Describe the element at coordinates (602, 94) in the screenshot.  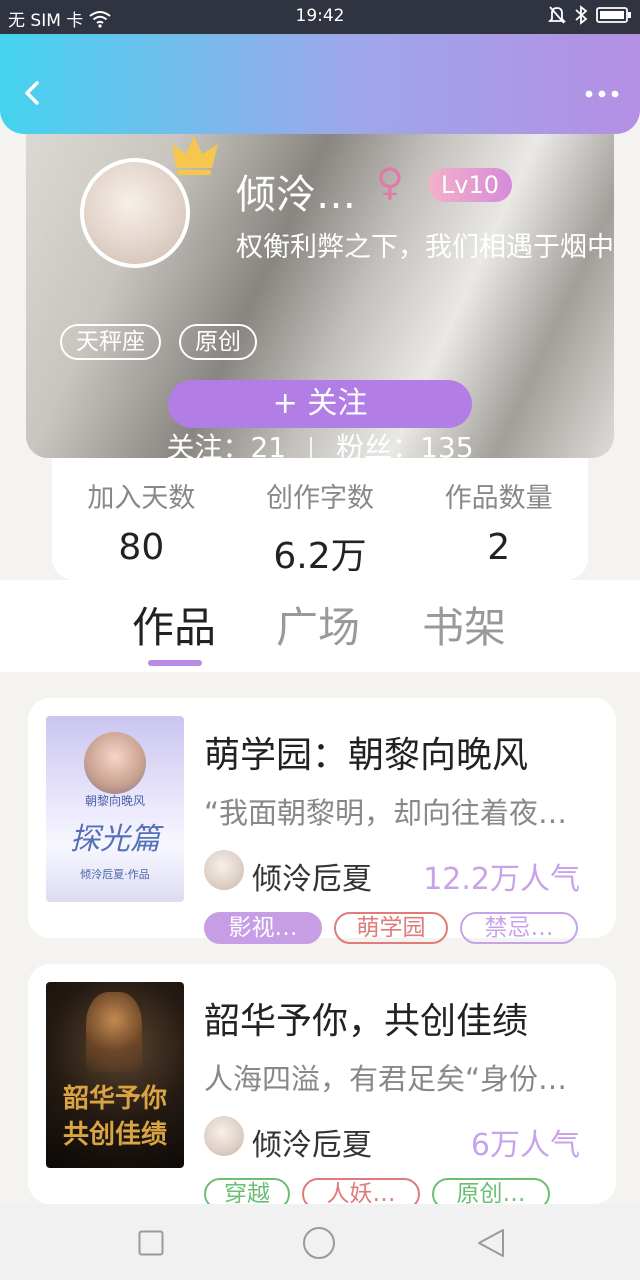
I see `more-dots-icon` at that location.